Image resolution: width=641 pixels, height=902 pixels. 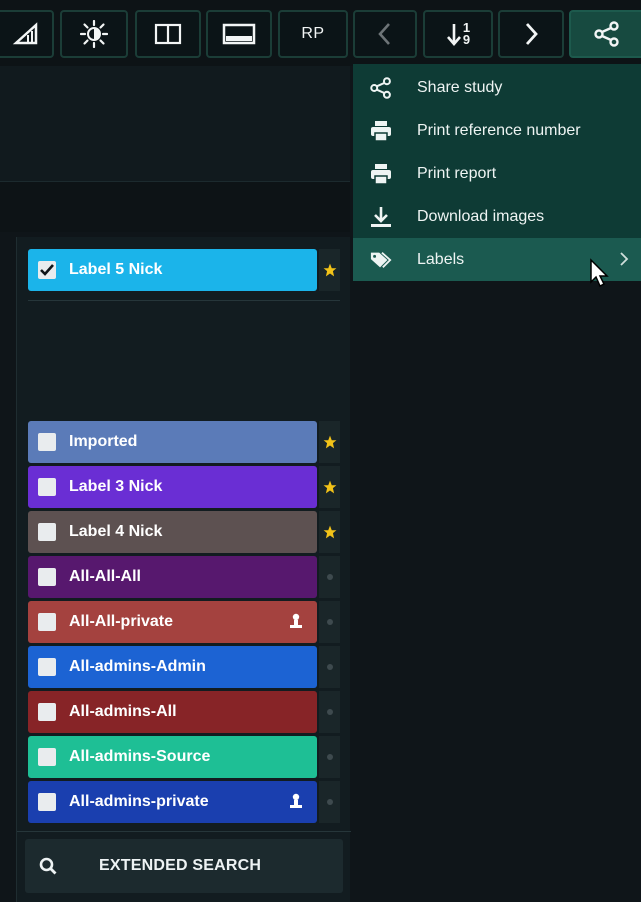 I want to click on label-row: All-admins-Admin, so click(x=184, y=667).